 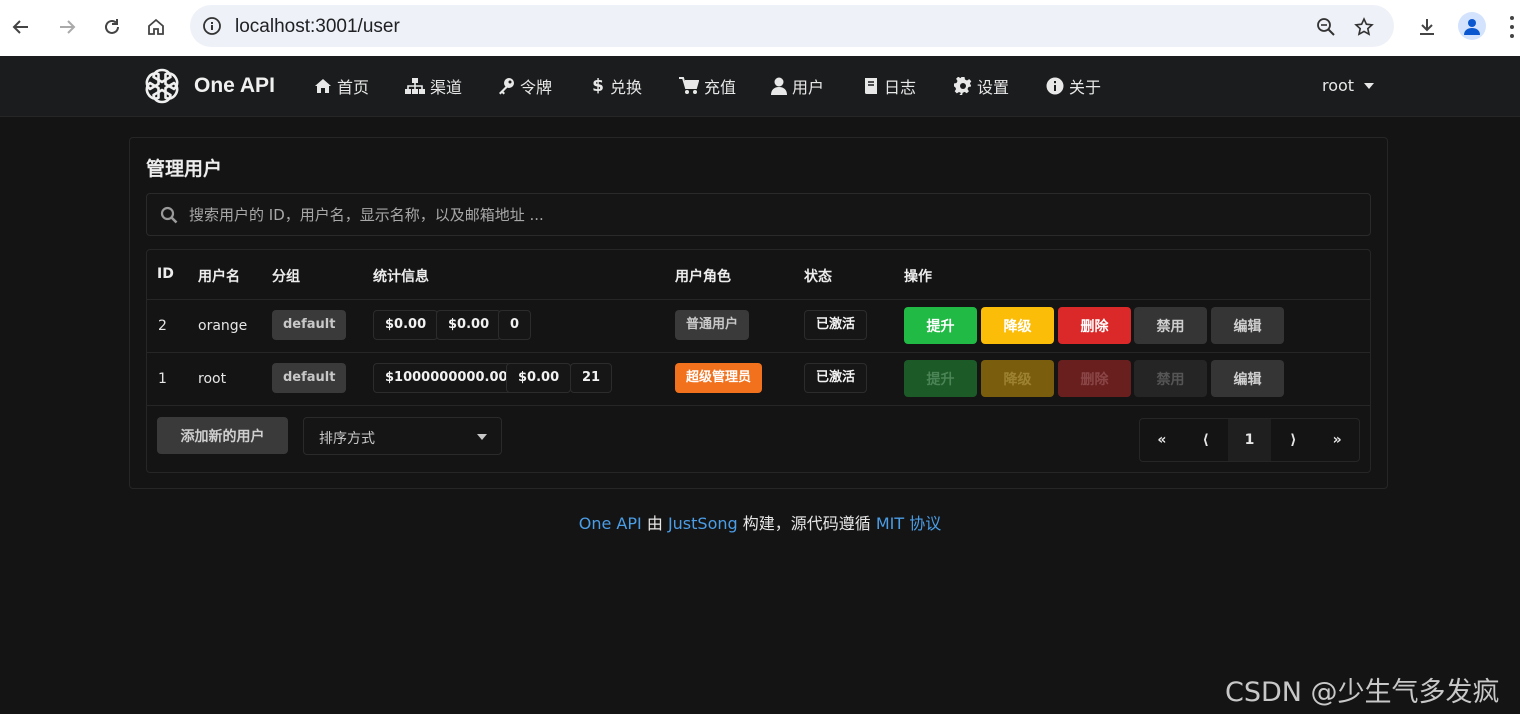 I want to click on nav-item-channels: 渠道, so click(x=451, y=86).